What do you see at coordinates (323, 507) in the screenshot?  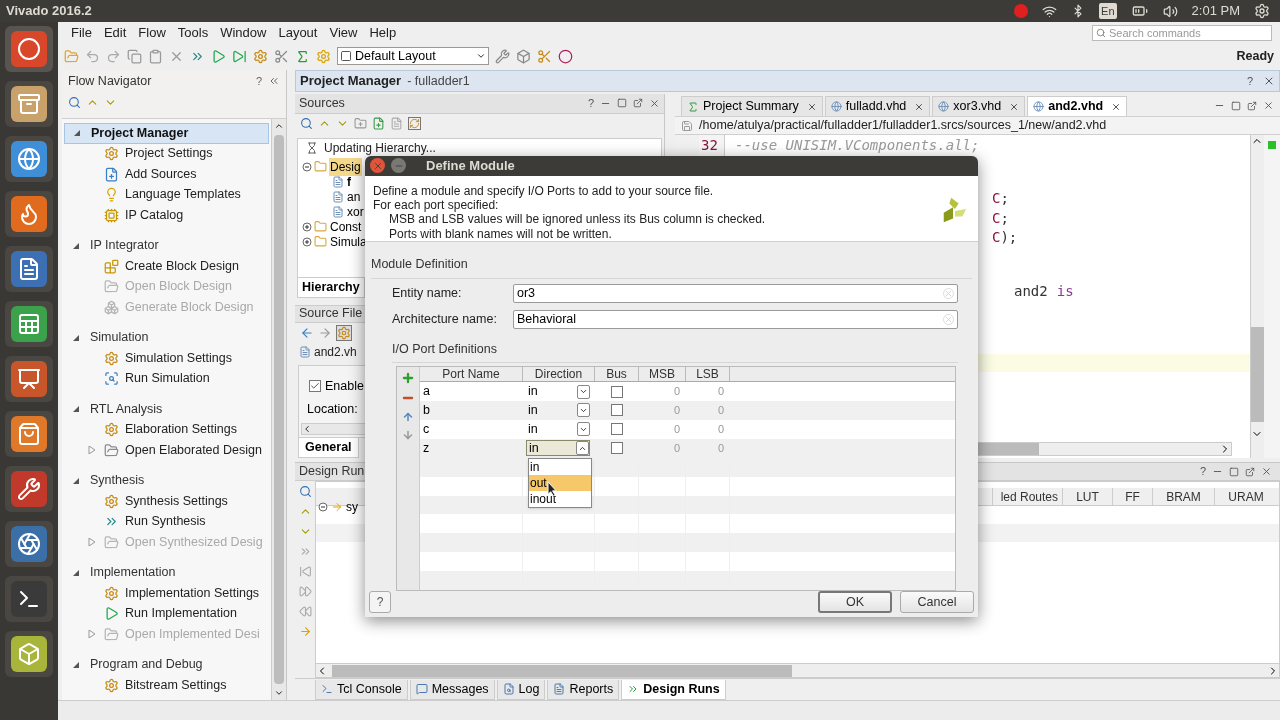 I see `collapse-node-icon` at bounding box center [323, 507].